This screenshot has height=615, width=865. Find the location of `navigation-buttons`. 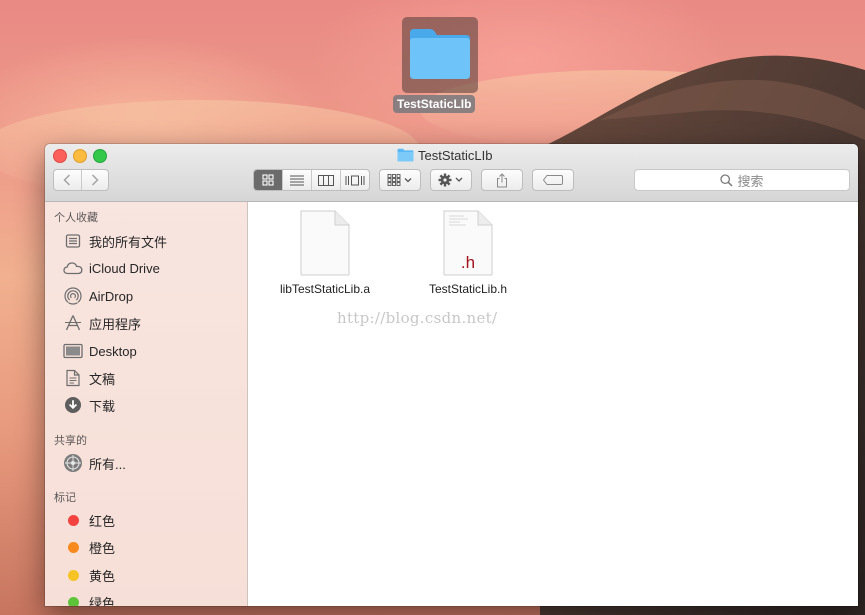

navigation-buttons is located at coordinates (81, 180).